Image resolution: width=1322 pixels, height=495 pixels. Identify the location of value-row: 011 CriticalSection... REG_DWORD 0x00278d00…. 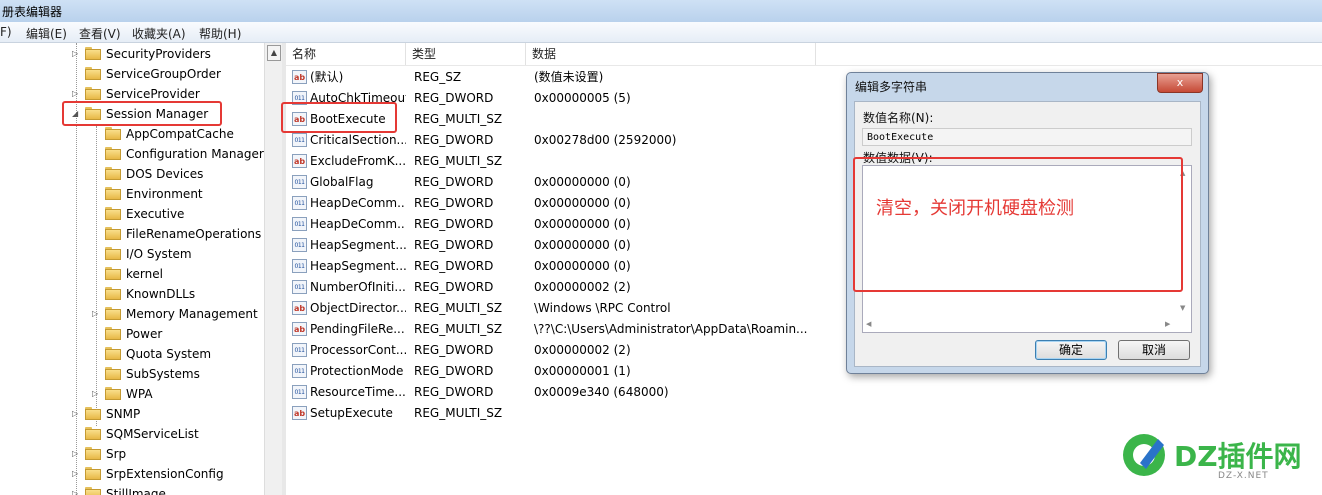
(566, 140).